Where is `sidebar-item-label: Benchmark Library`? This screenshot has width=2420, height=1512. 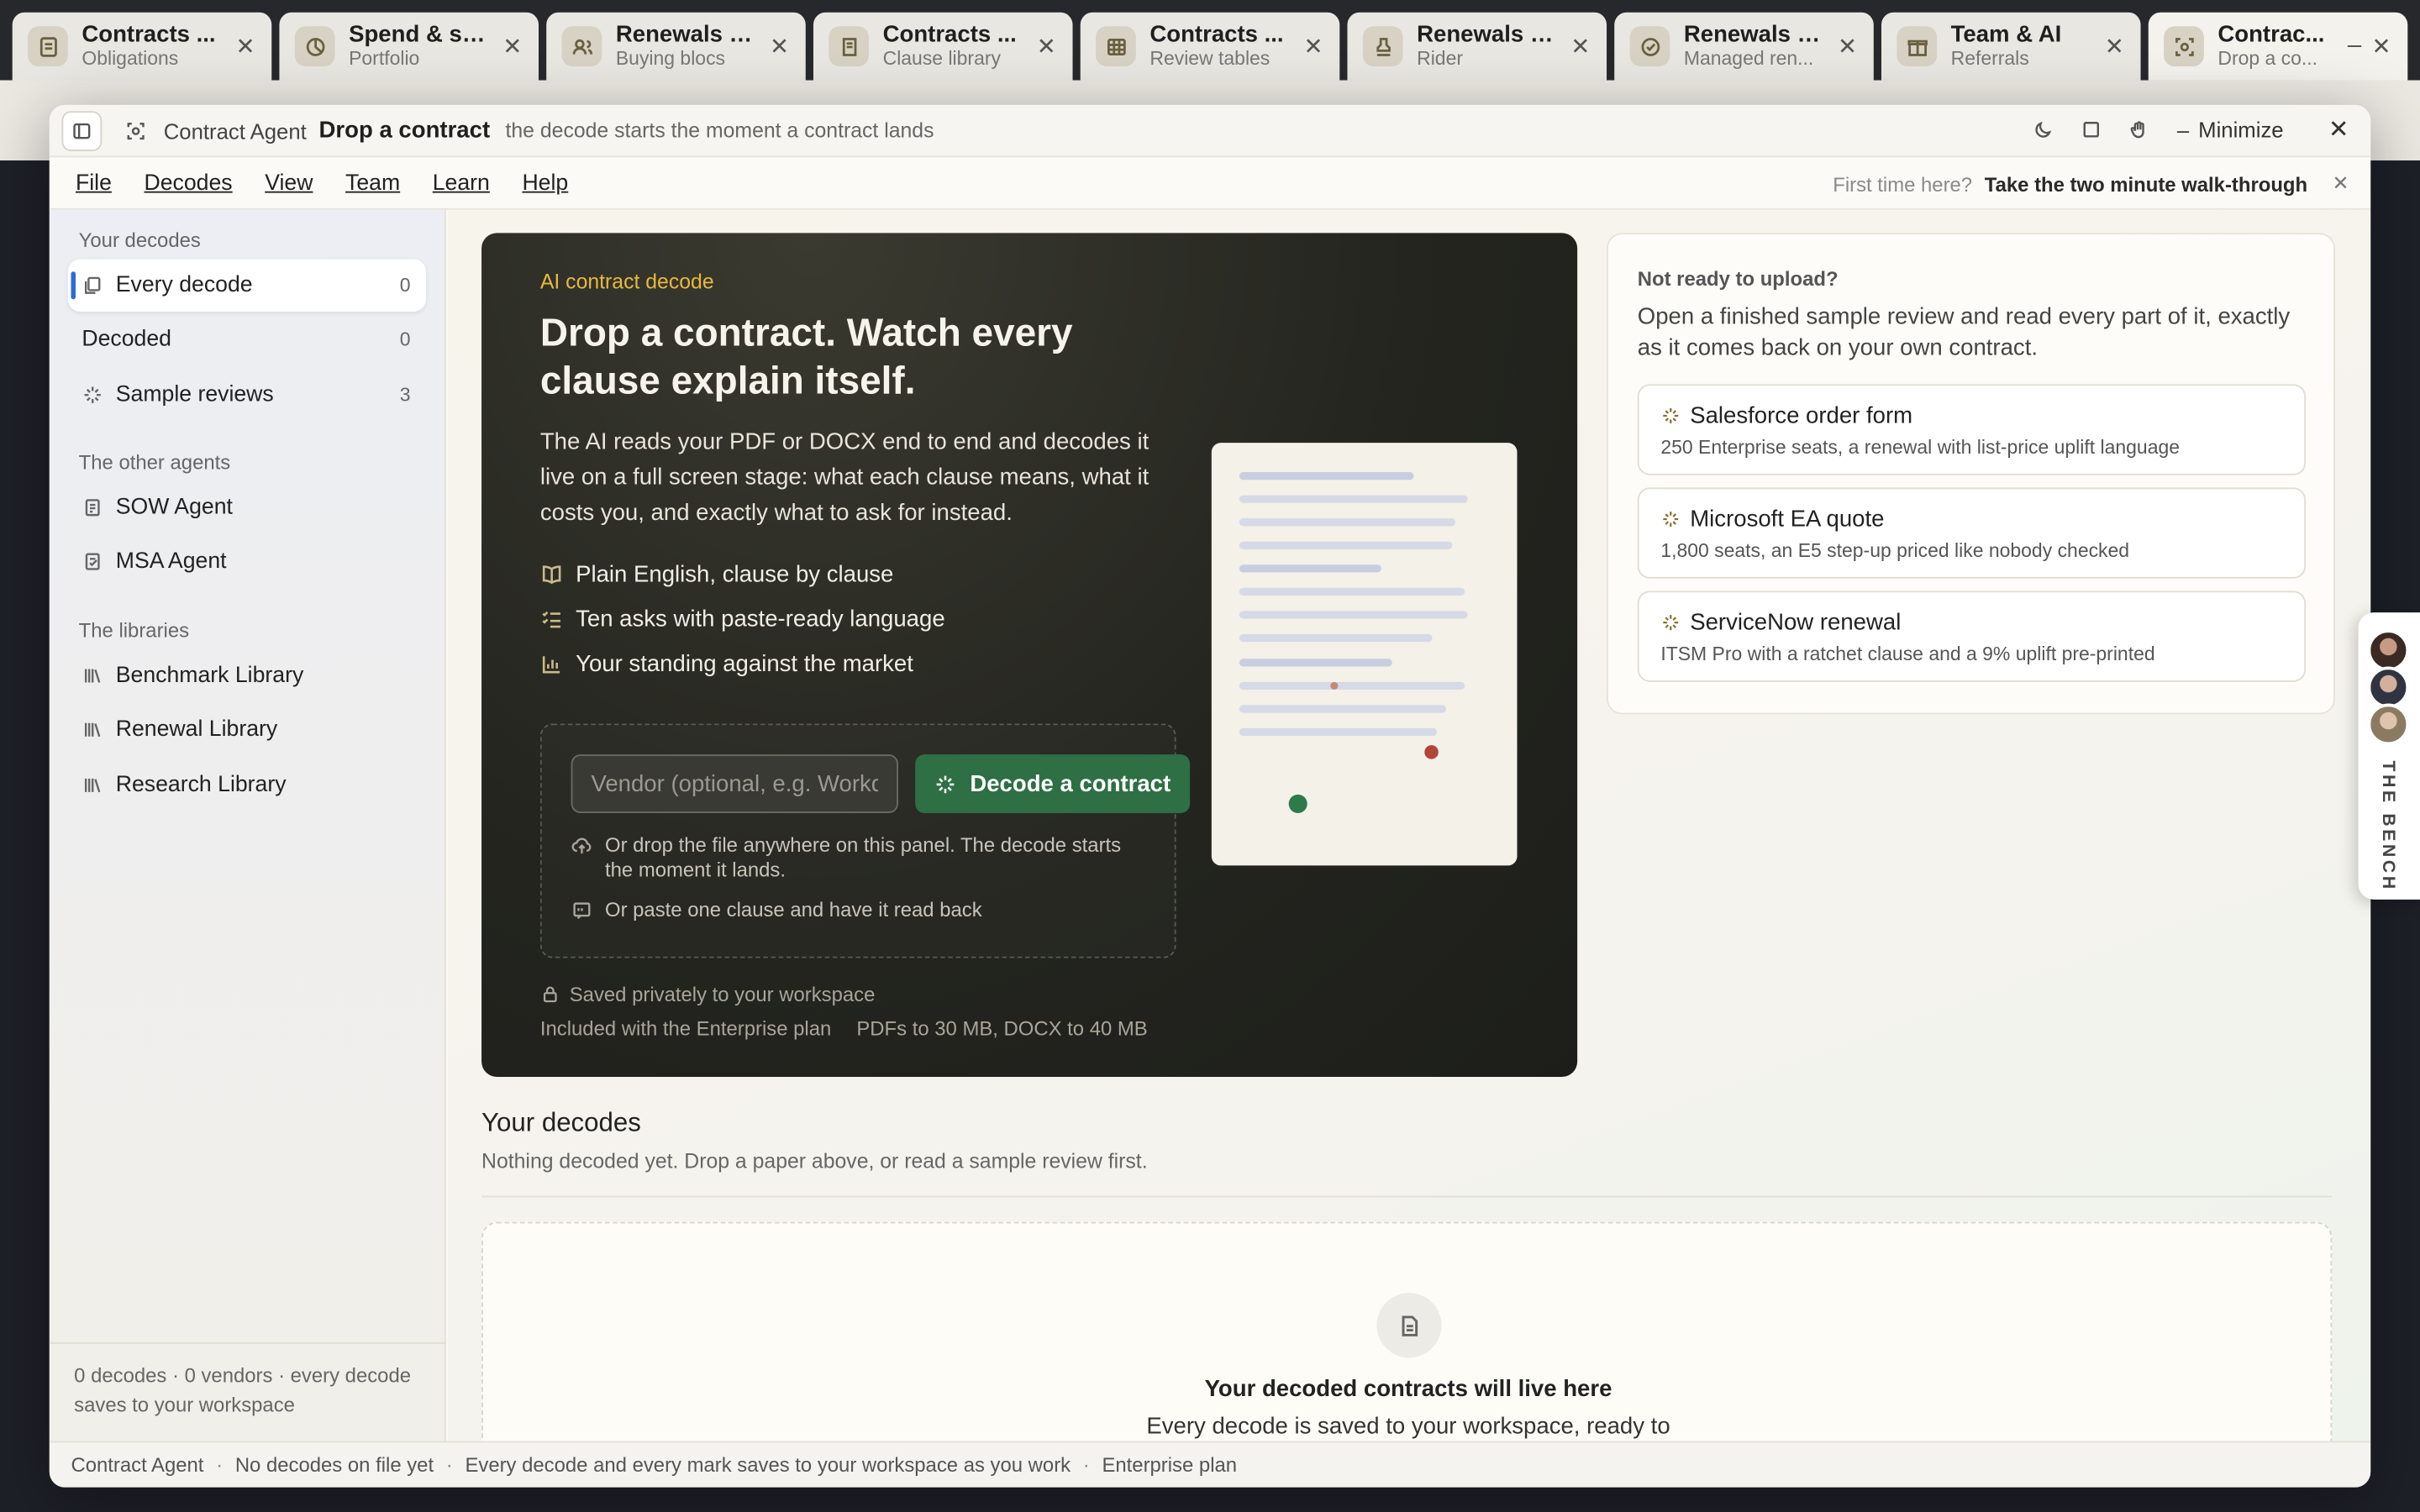
sidebar-item-label: Benchmark Library is located at coordinates (210, 676).